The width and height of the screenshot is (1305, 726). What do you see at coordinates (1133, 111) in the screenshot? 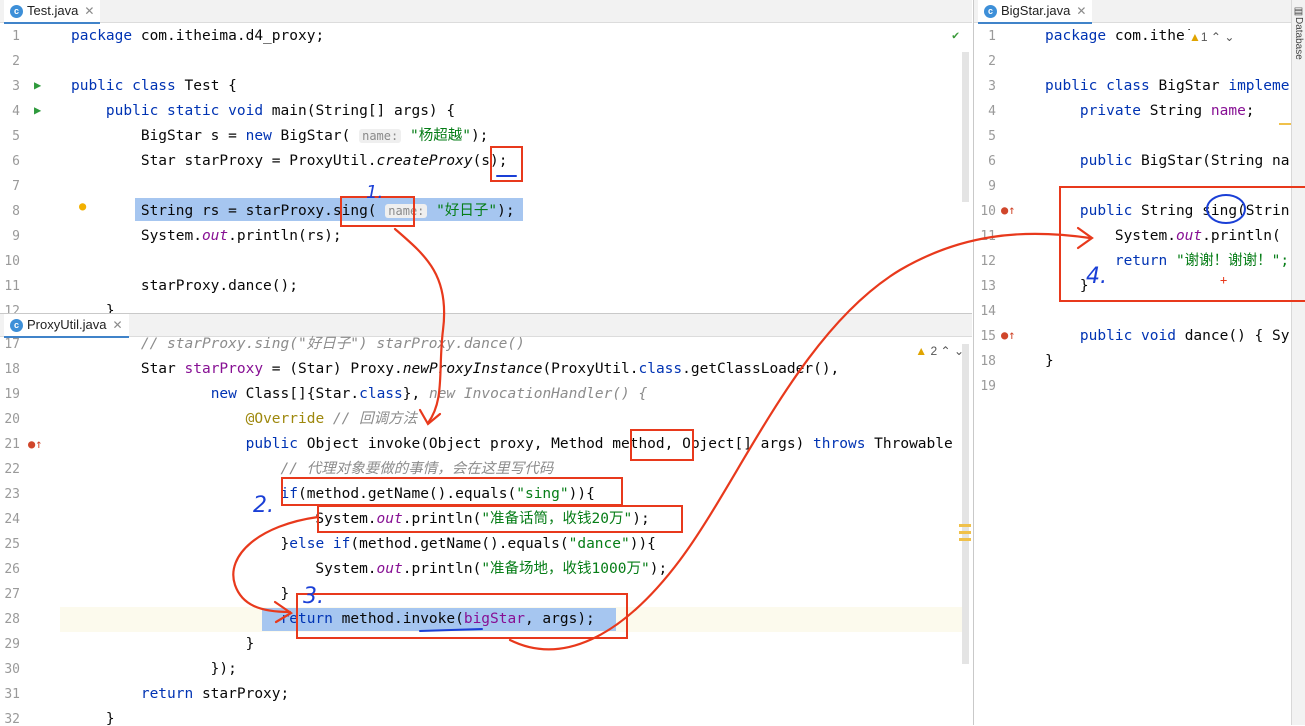
I see `code-line: 4 private String name;` at bounding box center [1133, 111].